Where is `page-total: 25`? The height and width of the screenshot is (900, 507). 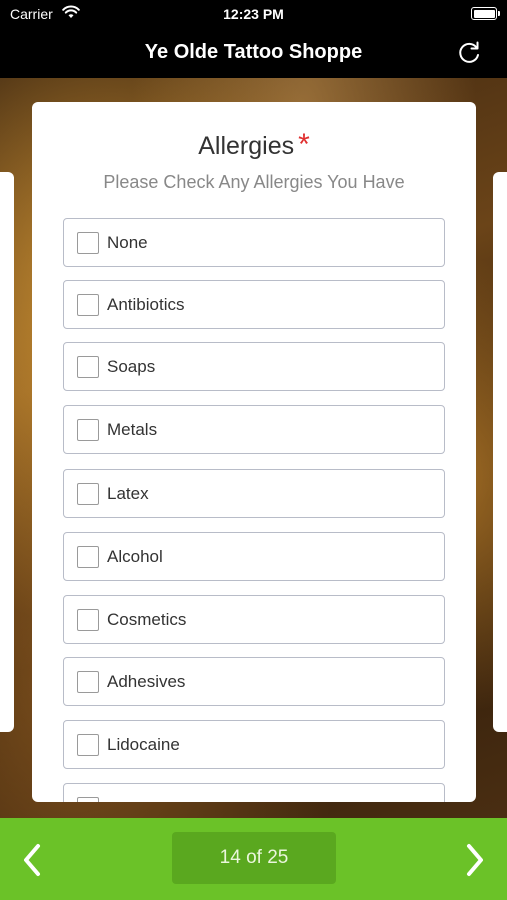
page-total: 25 is located at coordinates (278, 857).